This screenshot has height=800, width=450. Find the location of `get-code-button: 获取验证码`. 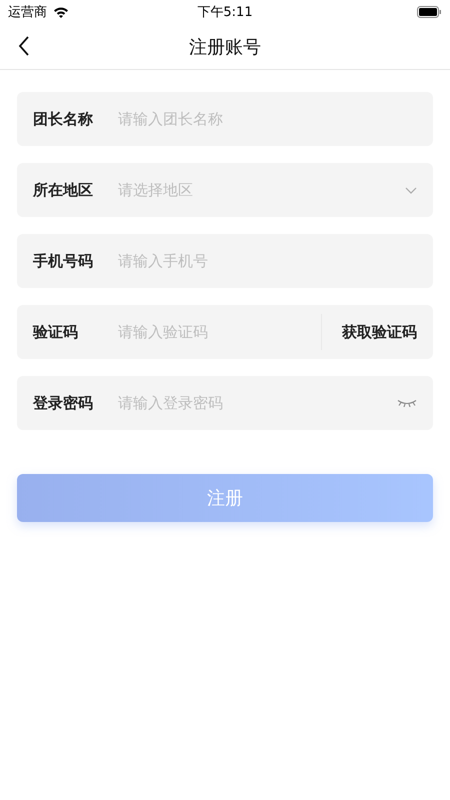

get-code-button: 获取验证码 is located at coordinates (369, 332).